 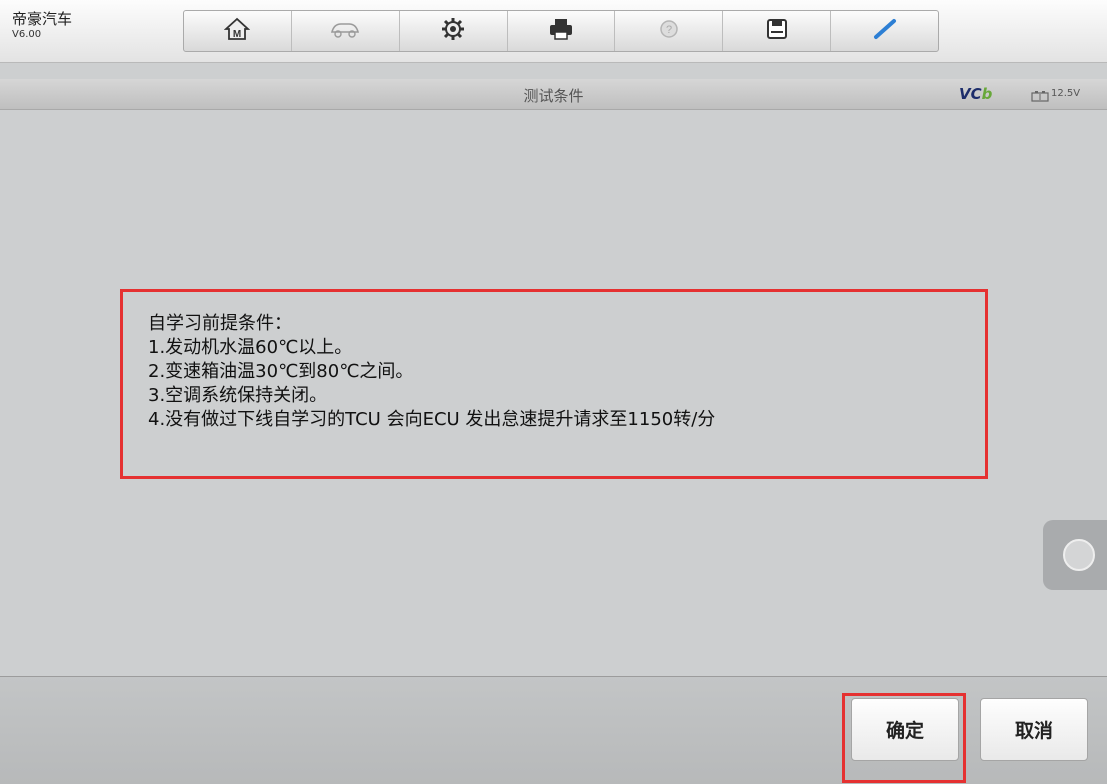 I want to click on vci-label-b: b, so click(x=987, y=94).